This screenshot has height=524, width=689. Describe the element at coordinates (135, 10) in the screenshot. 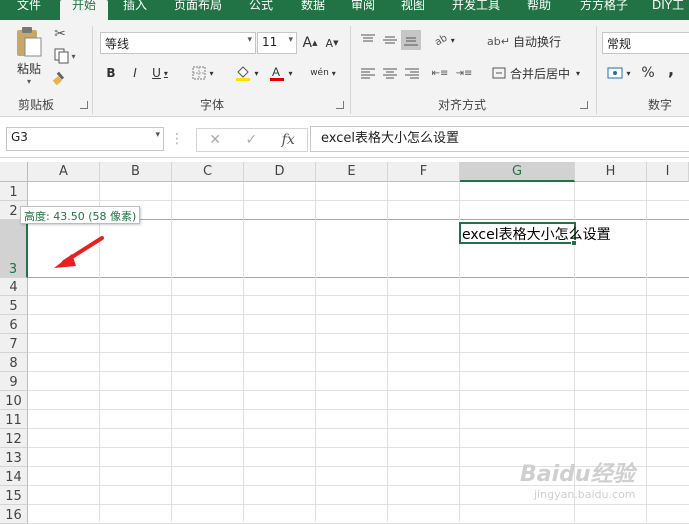

I see `tab-insert: 插入` at that location.